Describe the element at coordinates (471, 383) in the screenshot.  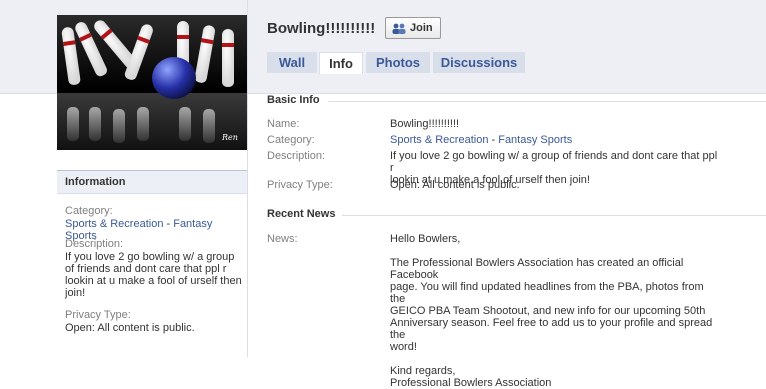
I see `news-signature: Professional Bowlers Association` at that location.